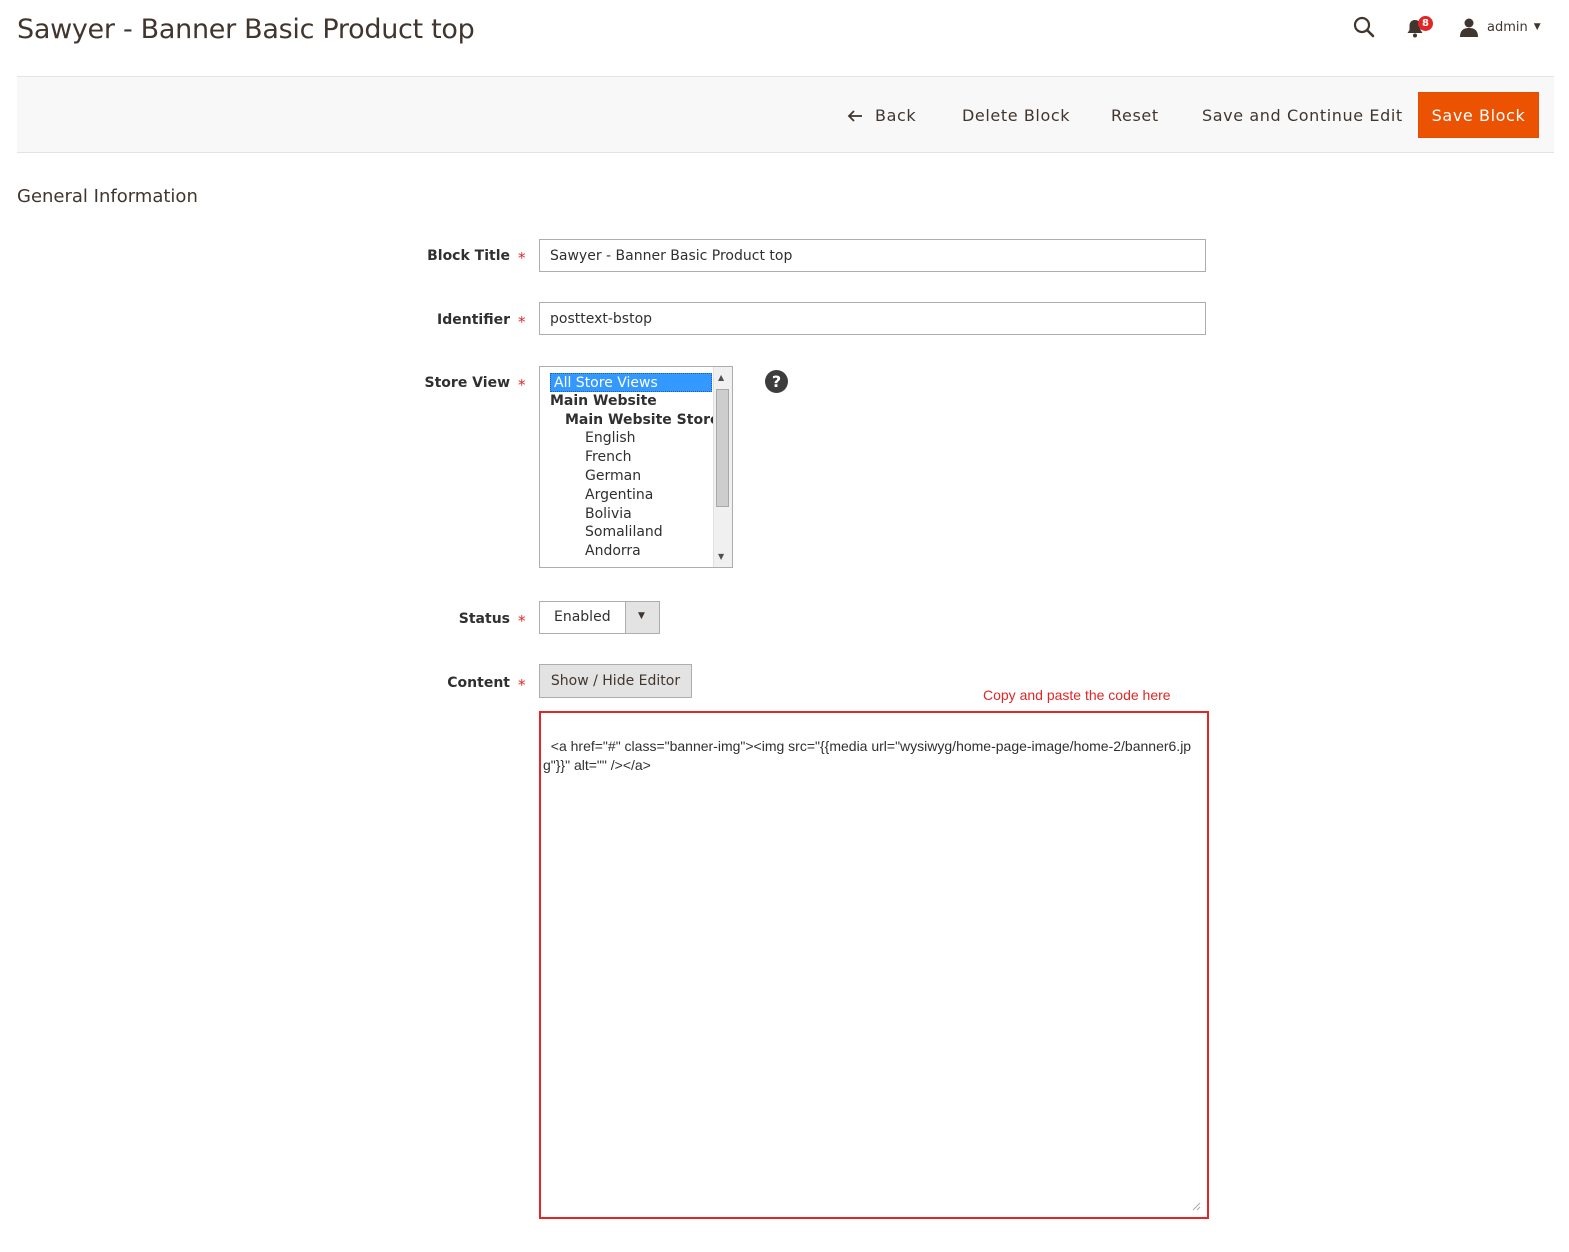  What do you see at coordinates (631, 514) in the screenshot?
I see `store-view-option: Bolivia` at bounding box center [631, 514].